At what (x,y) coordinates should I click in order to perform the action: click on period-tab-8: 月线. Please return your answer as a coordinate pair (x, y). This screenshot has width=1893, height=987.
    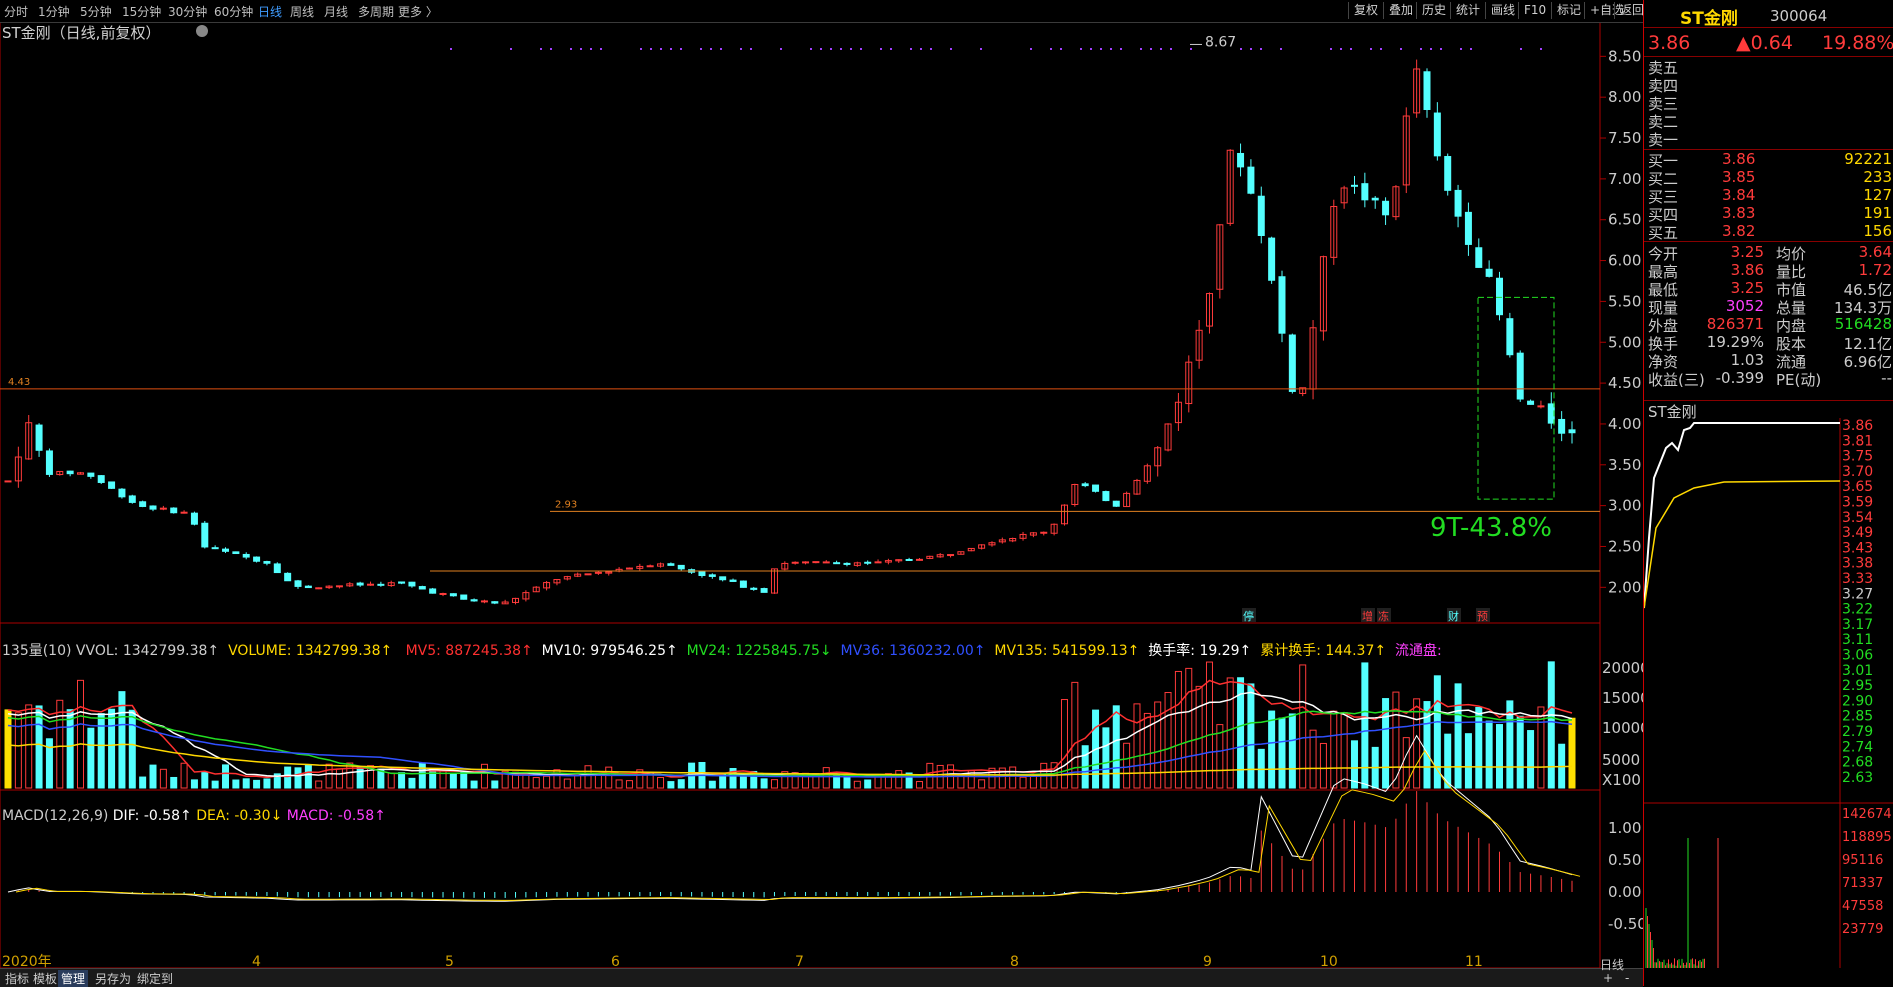
    Looking at the image, I should click on (336, 11).